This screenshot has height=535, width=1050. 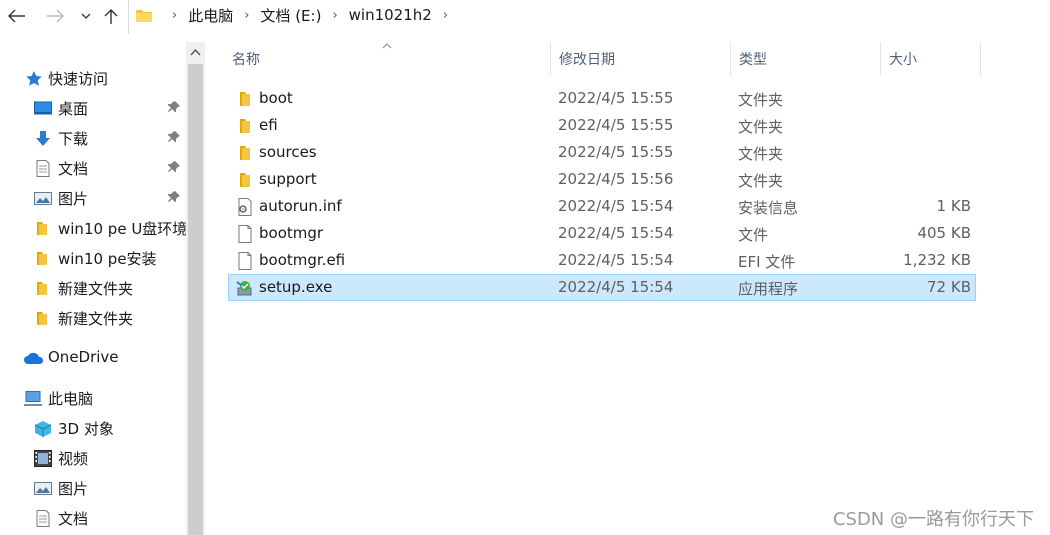 I want to click on column-size: 大小, so click(x=931, y=59).